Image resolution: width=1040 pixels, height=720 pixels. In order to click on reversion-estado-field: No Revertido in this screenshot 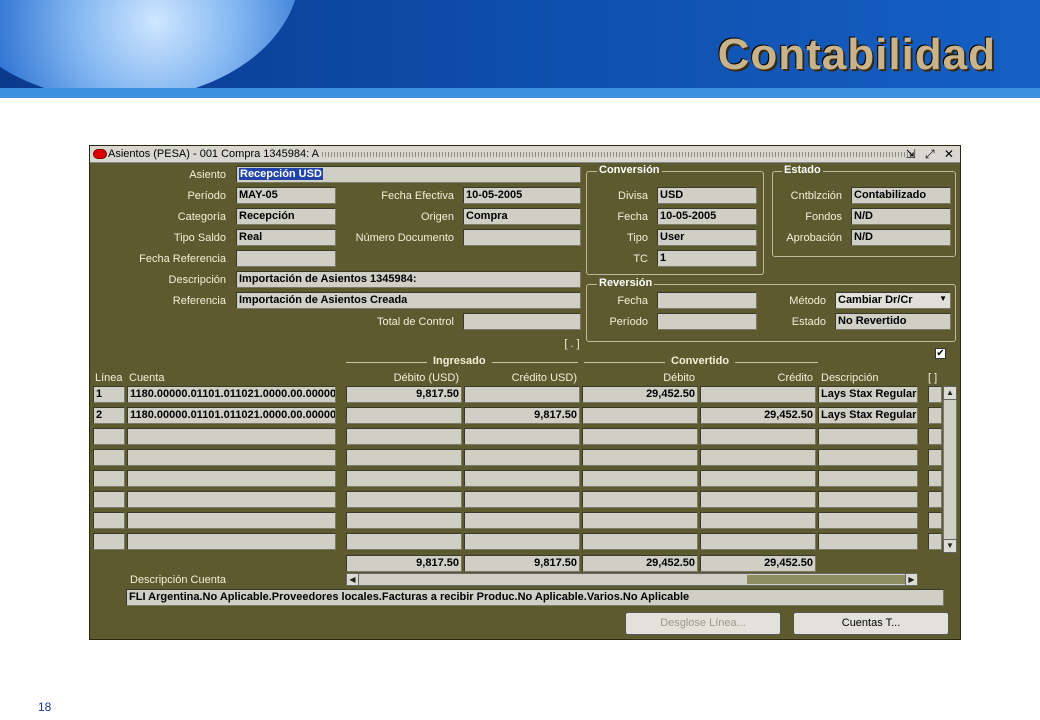, I will do `click(893, 321)`.